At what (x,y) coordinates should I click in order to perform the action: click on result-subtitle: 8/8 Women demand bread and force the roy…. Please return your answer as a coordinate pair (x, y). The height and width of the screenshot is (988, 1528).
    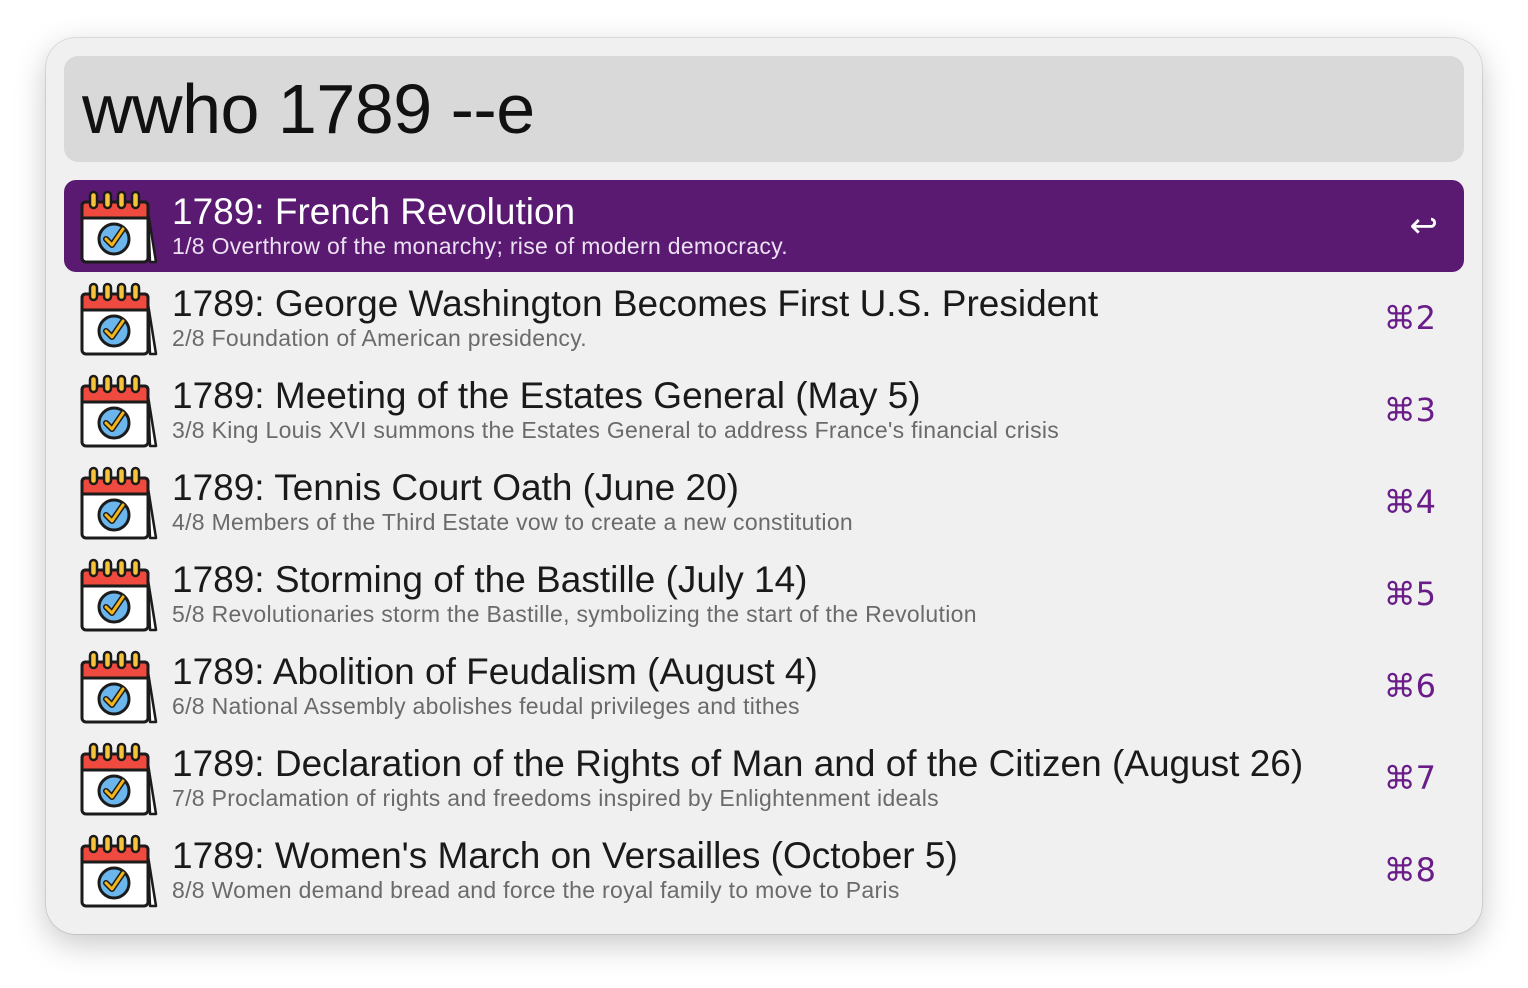
    Looking at the image, I should click on (536, 890).